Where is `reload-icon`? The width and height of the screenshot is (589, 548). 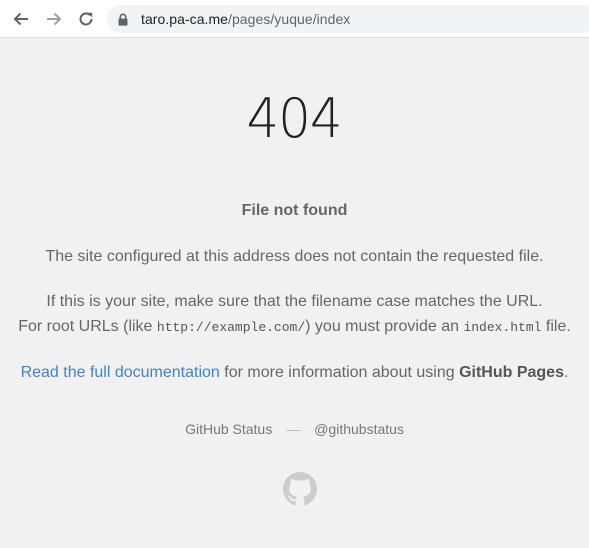 reload-icon is located at coordinates (86, 19).